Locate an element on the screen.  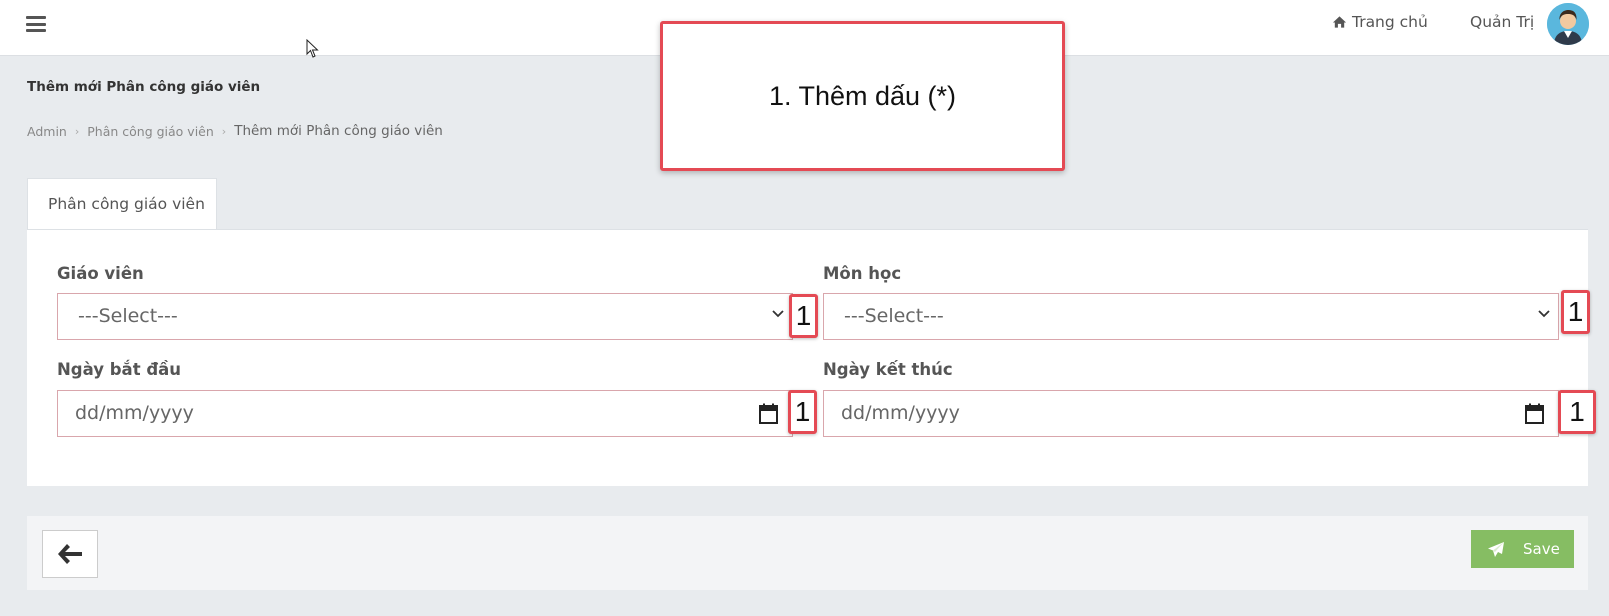
breadcrumb-teacher-assignment: Phân công giáo viên is located at coordinates (150, 131).